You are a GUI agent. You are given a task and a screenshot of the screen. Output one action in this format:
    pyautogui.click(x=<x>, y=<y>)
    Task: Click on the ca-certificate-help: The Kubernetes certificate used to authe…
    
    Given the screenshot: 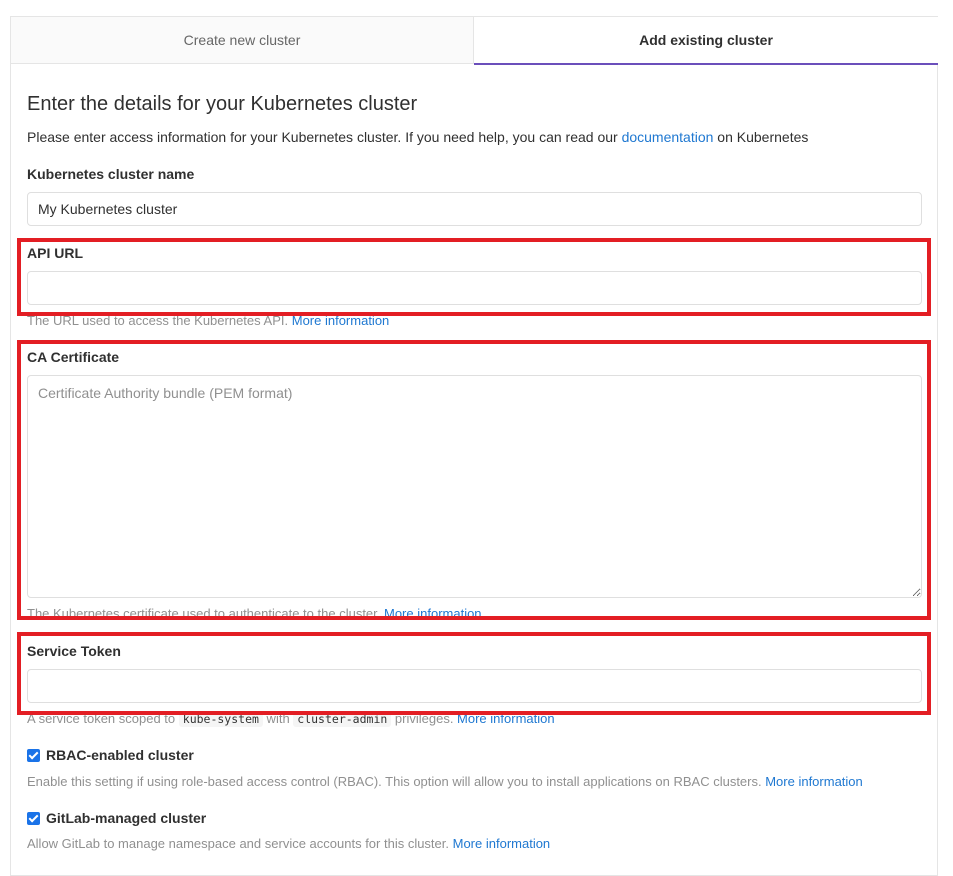 What is the action you would take?
    pyautogui.click(x=254, y=613)
    